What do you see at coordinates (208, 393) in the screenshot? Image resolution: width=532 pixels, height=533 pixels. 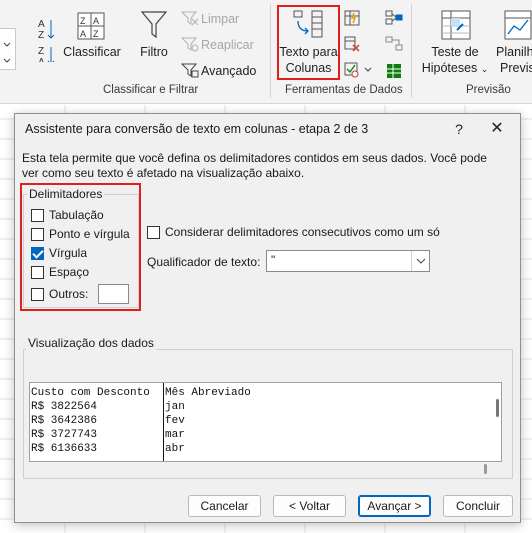 I see `preview-row-header-col2: Mês Abreviado` at bounding box center [208, 393].